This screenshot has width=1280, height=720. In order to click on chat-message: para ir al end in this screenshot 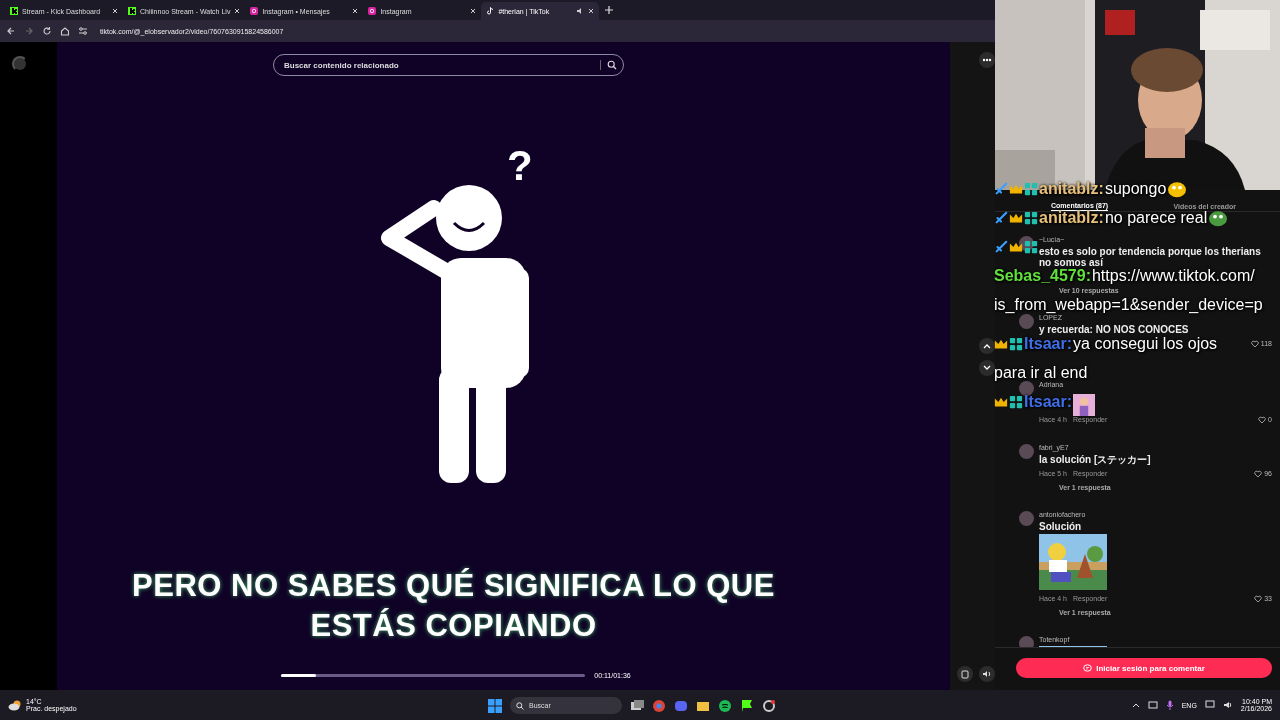, I will do `click(1041, 373)`.